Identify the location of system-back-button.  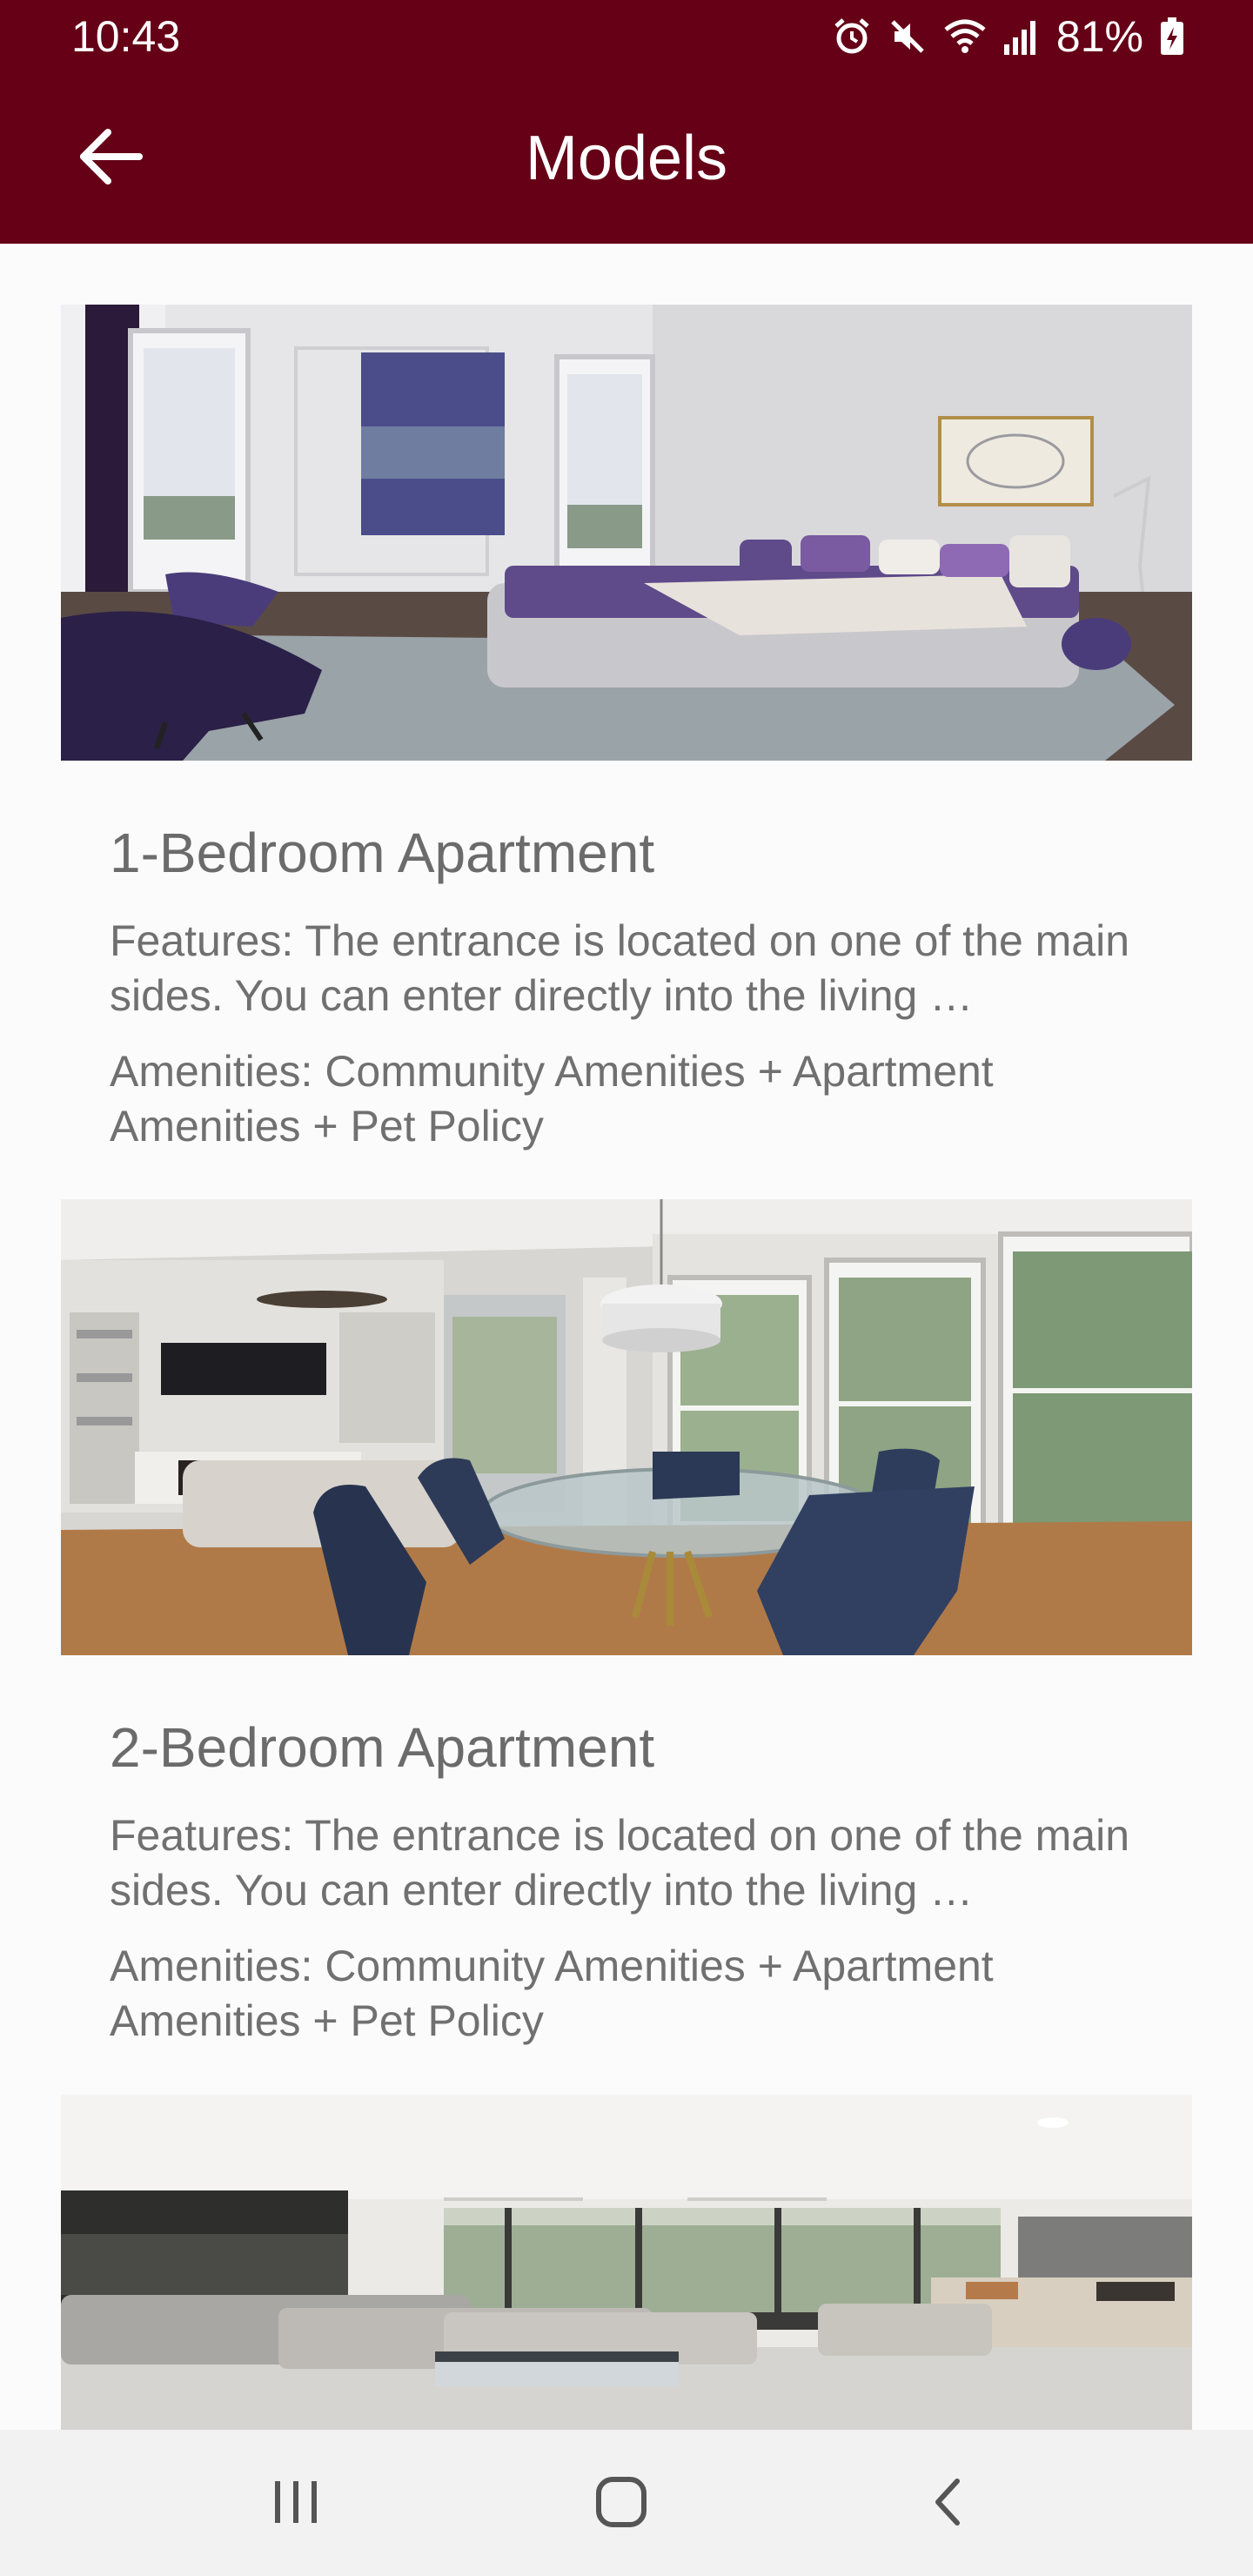
(947, 2504).